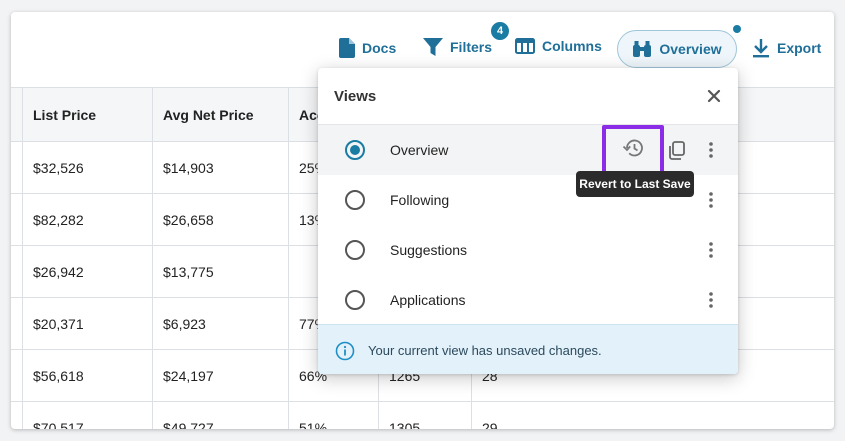 The width and height of the screenshot is (845, 441). I want to click on binoculars-icon, so click(642, 49).